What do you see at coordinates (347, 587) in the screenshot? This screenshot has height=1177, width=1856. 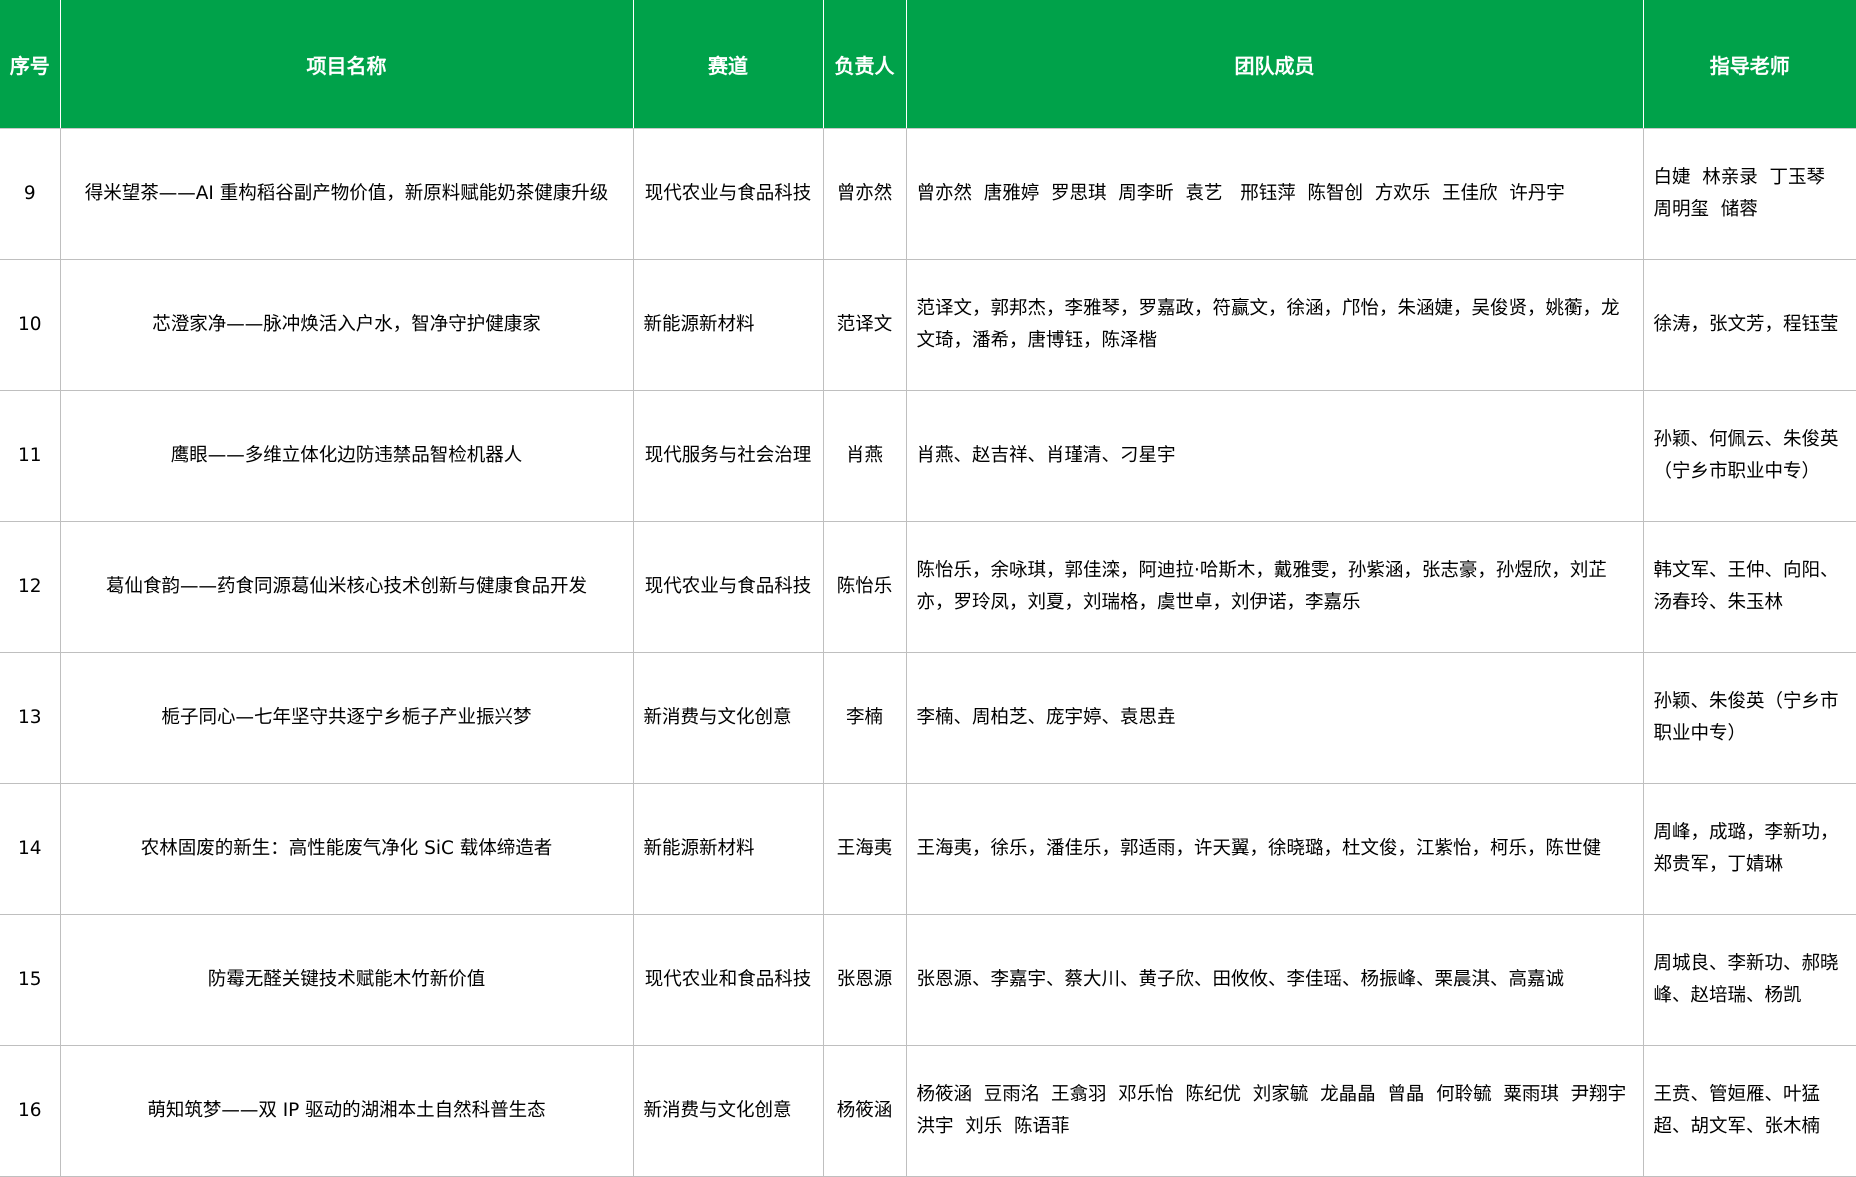 I see `cell-project-name: 葛仙食韵——药食同源葛仙米核心技术创新与健康食品开发` at bounding box center [347, 587].